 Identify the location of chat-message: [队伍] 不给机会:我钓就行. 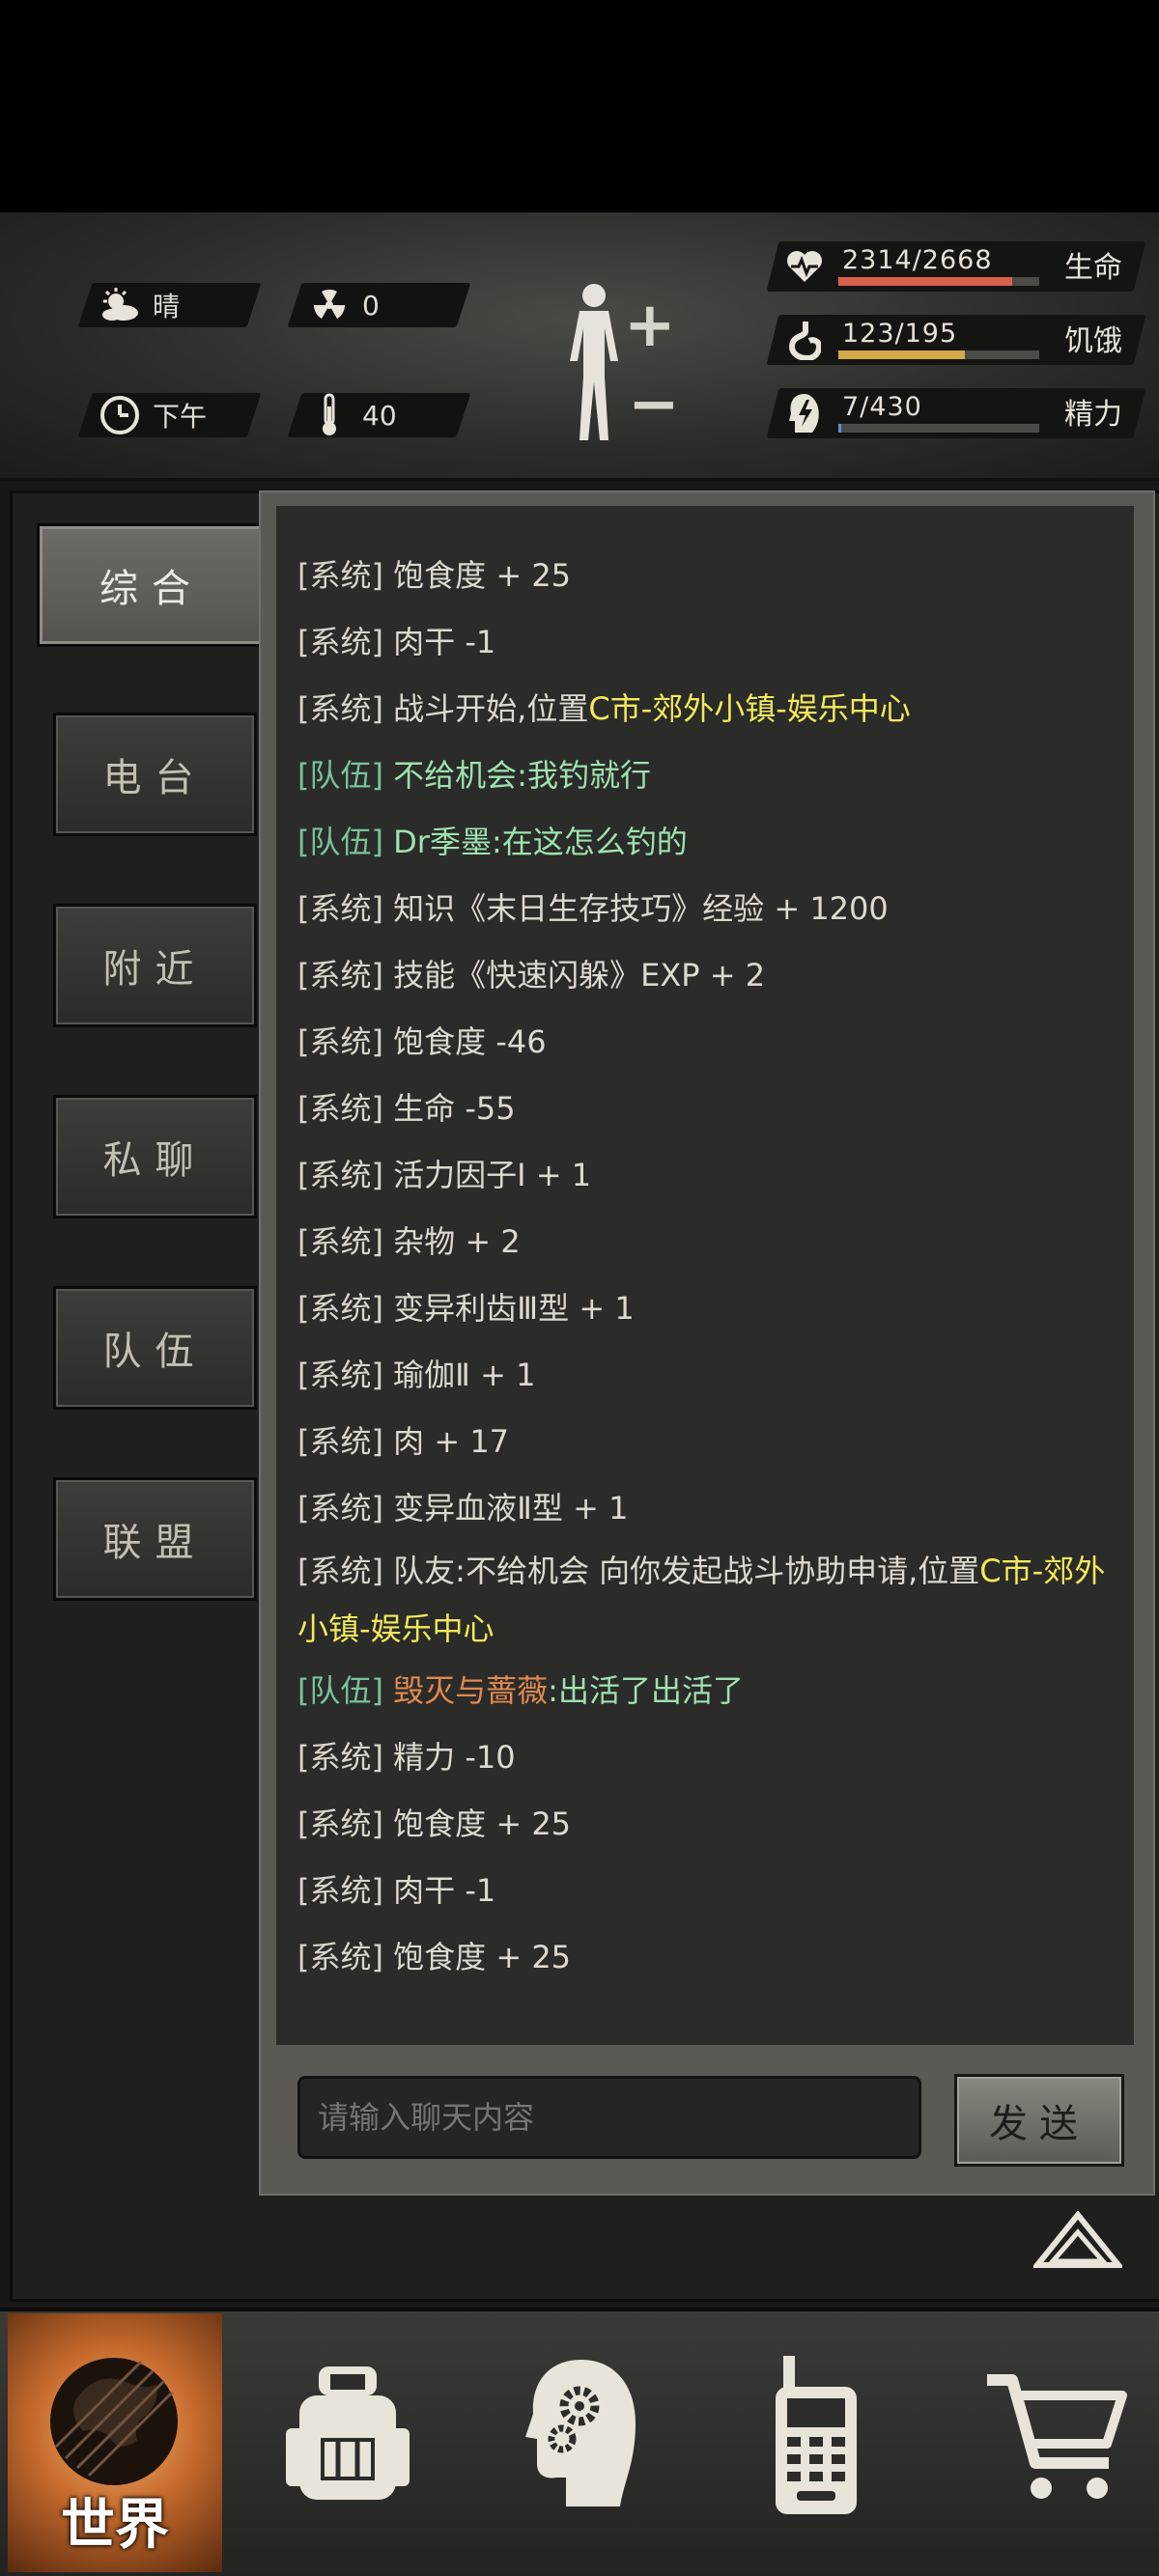
(713, 776).